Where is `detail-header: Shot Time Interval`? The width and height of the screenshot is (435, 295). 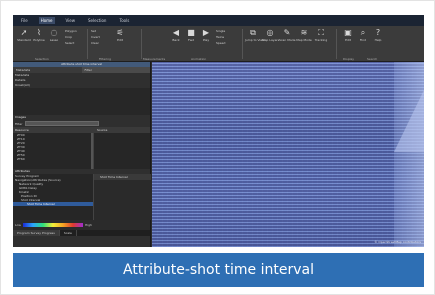 detail-header: Shot Time Interval is located at coordinates (122, 177).